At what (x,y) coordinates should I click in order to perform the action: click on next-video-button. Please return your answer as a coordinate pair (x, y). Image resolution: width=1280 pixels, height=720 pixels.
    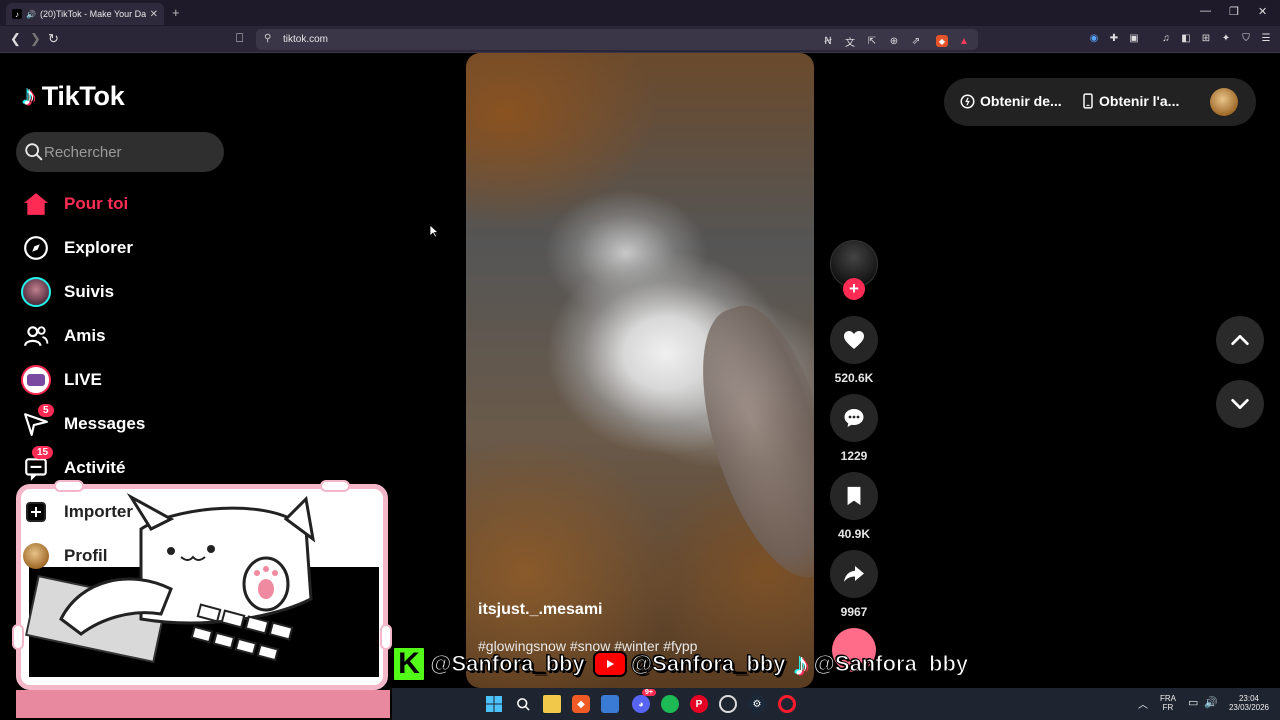
    Looking at the image, I should click on (1240, 404).